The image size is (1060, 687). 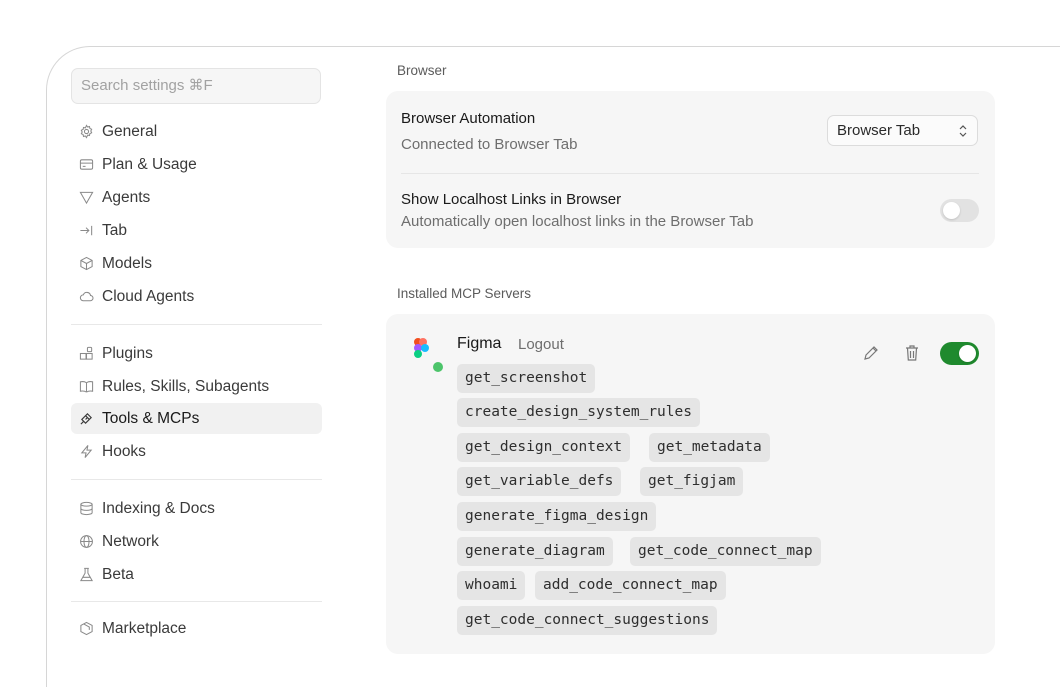 What do you see at coordinates (871, 353) in the screenshot?
I see `edit-pencil-icon` at bounding box center [871, 353].